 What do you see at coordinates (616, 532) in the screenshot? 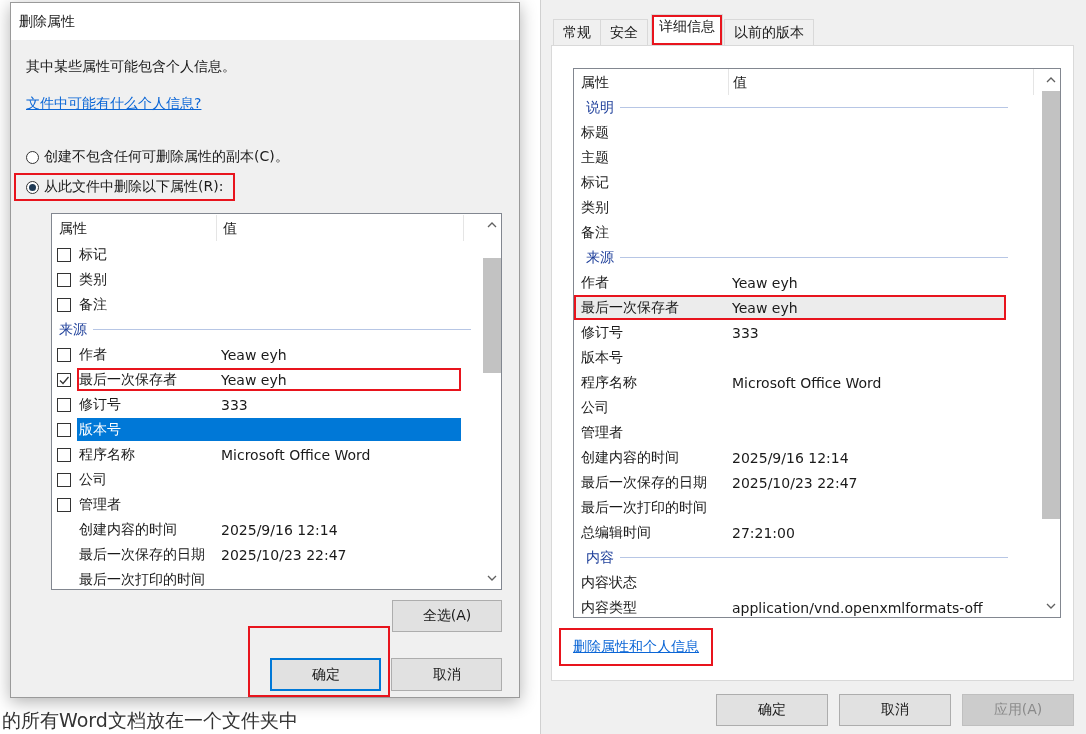
I see `property-name: 总编辑时间` at bounding box center [616, 532].